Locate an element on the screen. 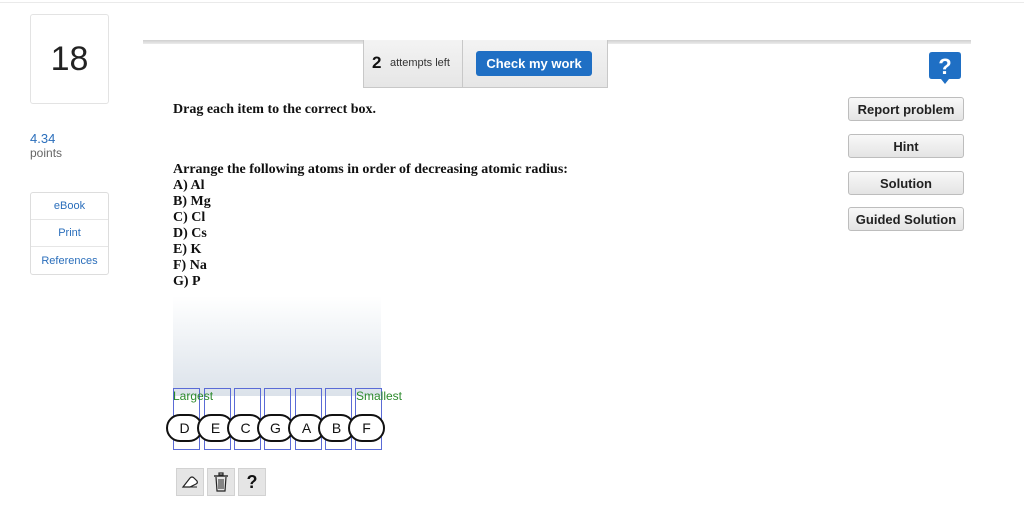 The width and height of the screenshot is (1024, 511). option-g: G) P is located at coordinates (187, 281).